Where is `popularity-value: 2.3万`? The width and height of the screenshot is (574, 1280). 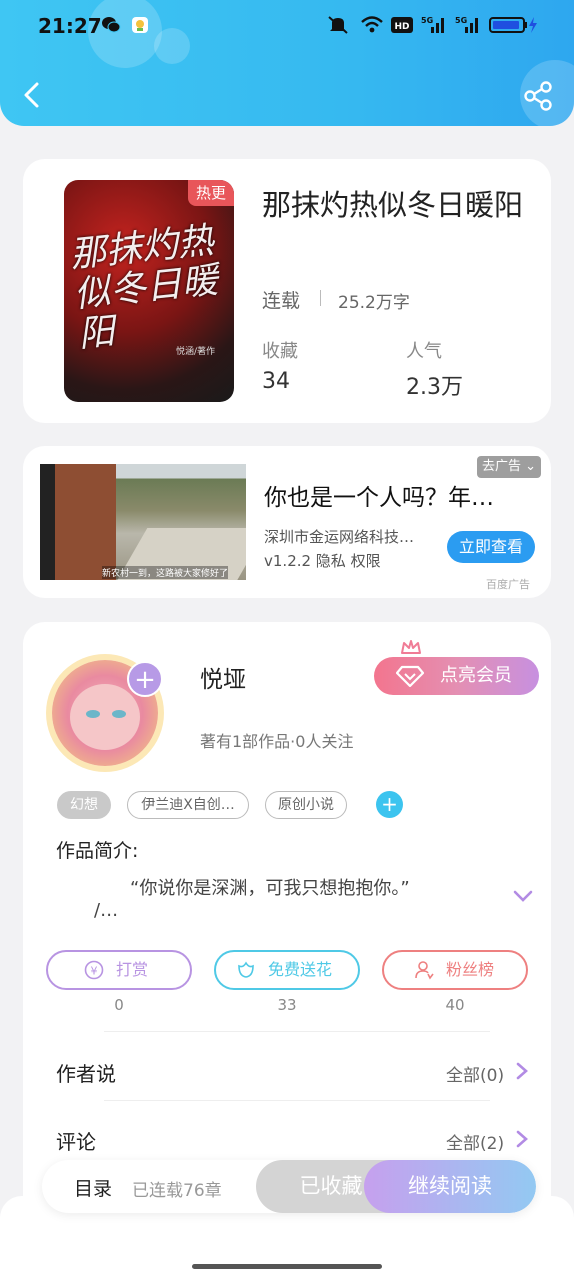
popularity-value: 2.3万 is located at coordinates (434, 387).